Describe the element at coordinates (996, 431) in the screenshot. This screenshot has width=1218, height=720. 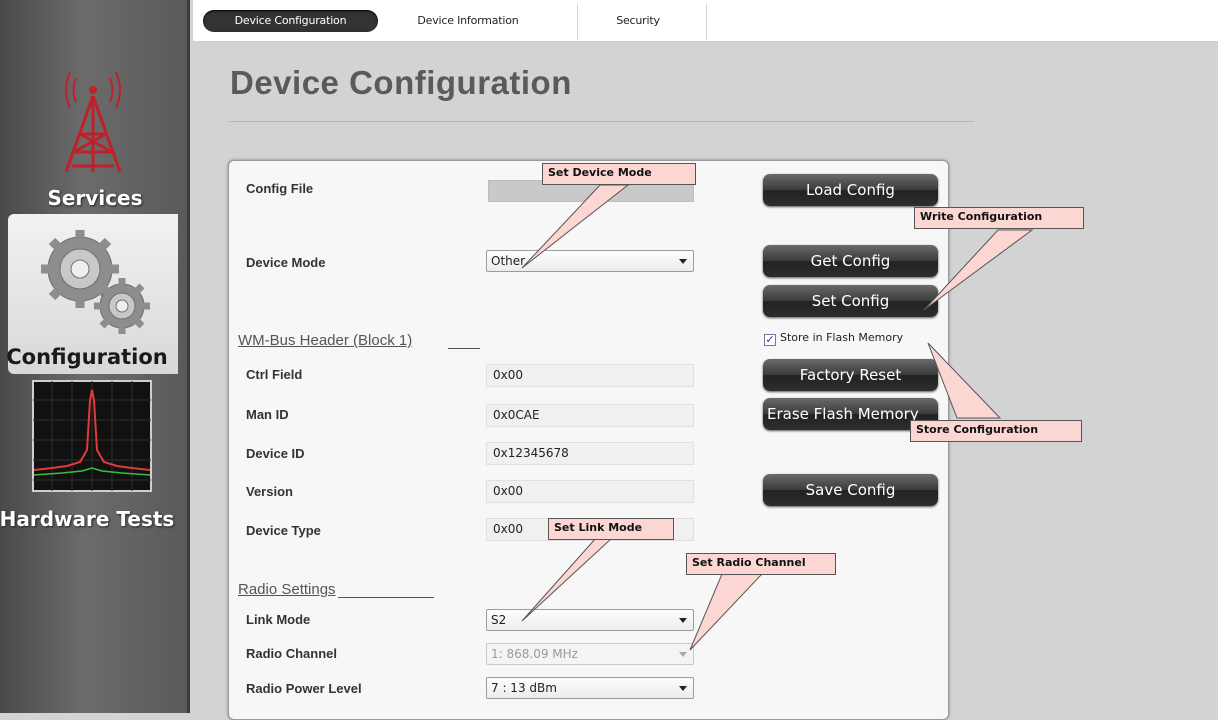
I see `callout-store-configuration: Store Configuration` at that location.